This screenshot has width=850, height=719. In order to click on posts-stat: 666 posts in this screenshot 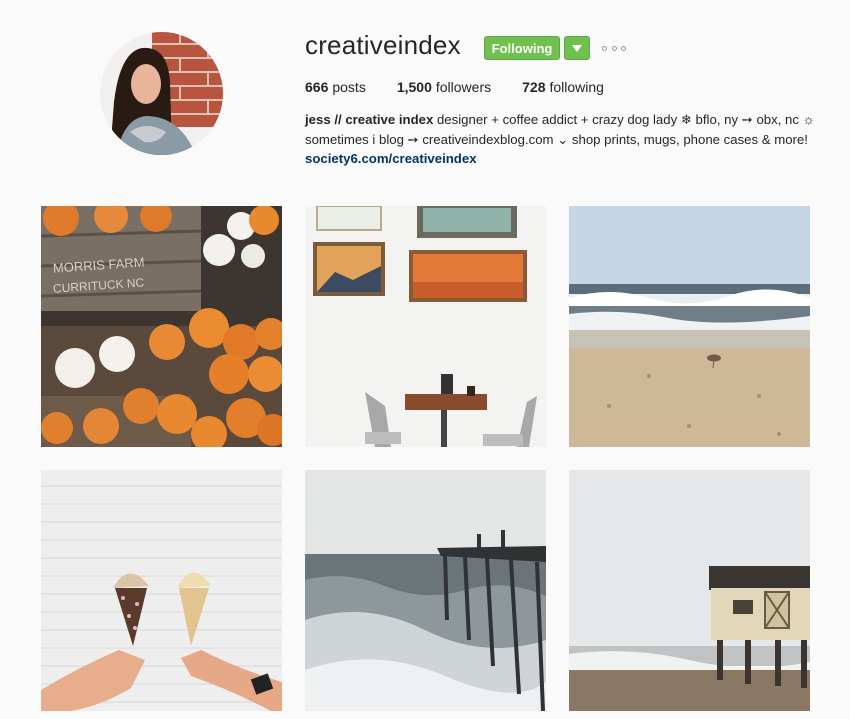, I will do `click(335, 87)`.